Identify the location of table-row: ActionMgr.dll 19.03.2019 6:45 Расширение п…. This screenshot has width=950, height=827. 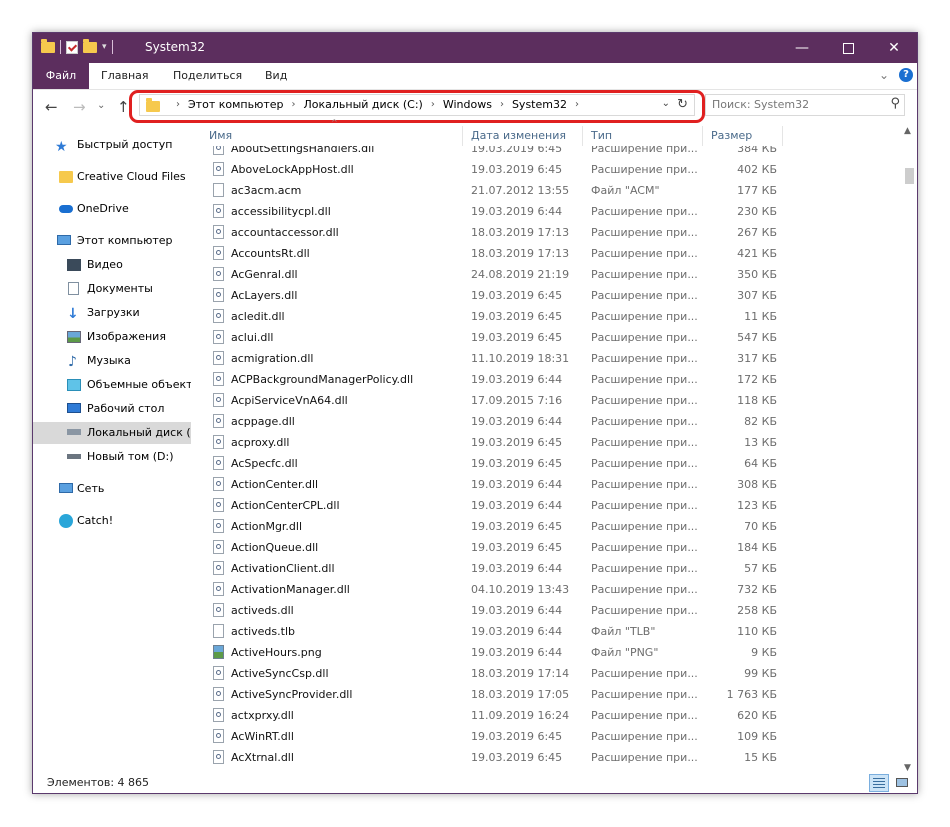
(496, 526).